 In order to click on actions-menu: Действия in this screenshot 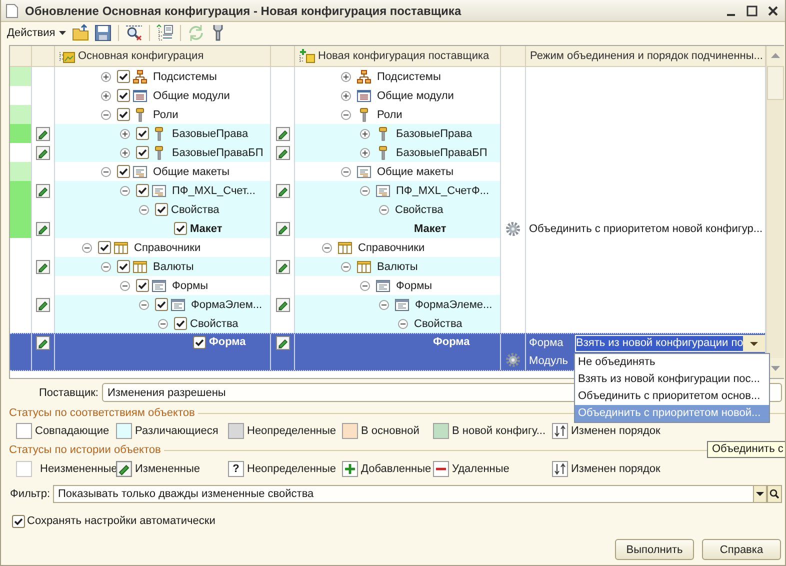, I will do `click(36, 33)`.